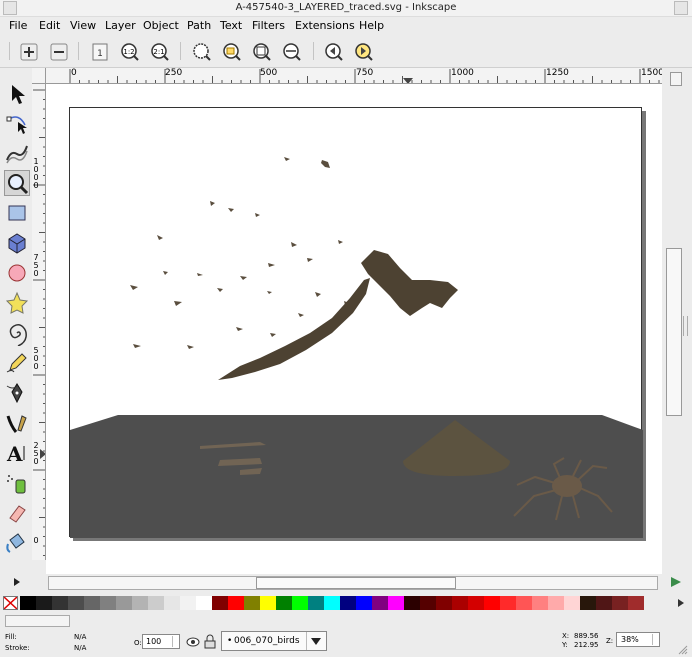  I want to click on horizontal-scroll-thumb, so click(356, 583).